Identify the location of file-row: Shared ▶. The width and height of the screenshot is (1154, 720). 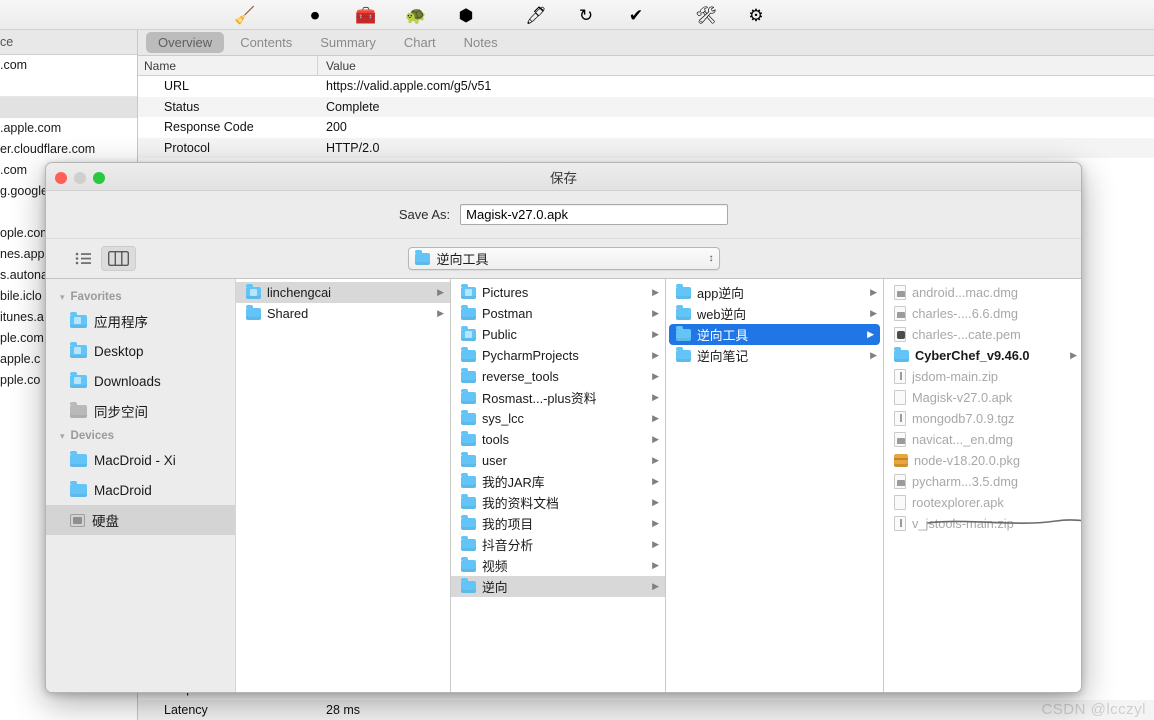
(343, 313).